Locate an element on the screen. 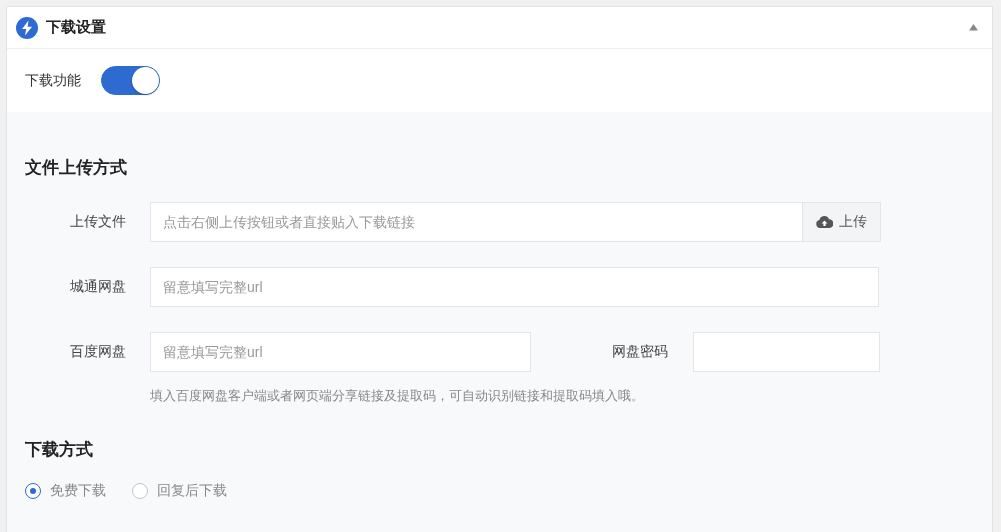 The height and width of the screenshot is (532, 1001). field-label: 上传文件 is located at coordinates (97, 222).